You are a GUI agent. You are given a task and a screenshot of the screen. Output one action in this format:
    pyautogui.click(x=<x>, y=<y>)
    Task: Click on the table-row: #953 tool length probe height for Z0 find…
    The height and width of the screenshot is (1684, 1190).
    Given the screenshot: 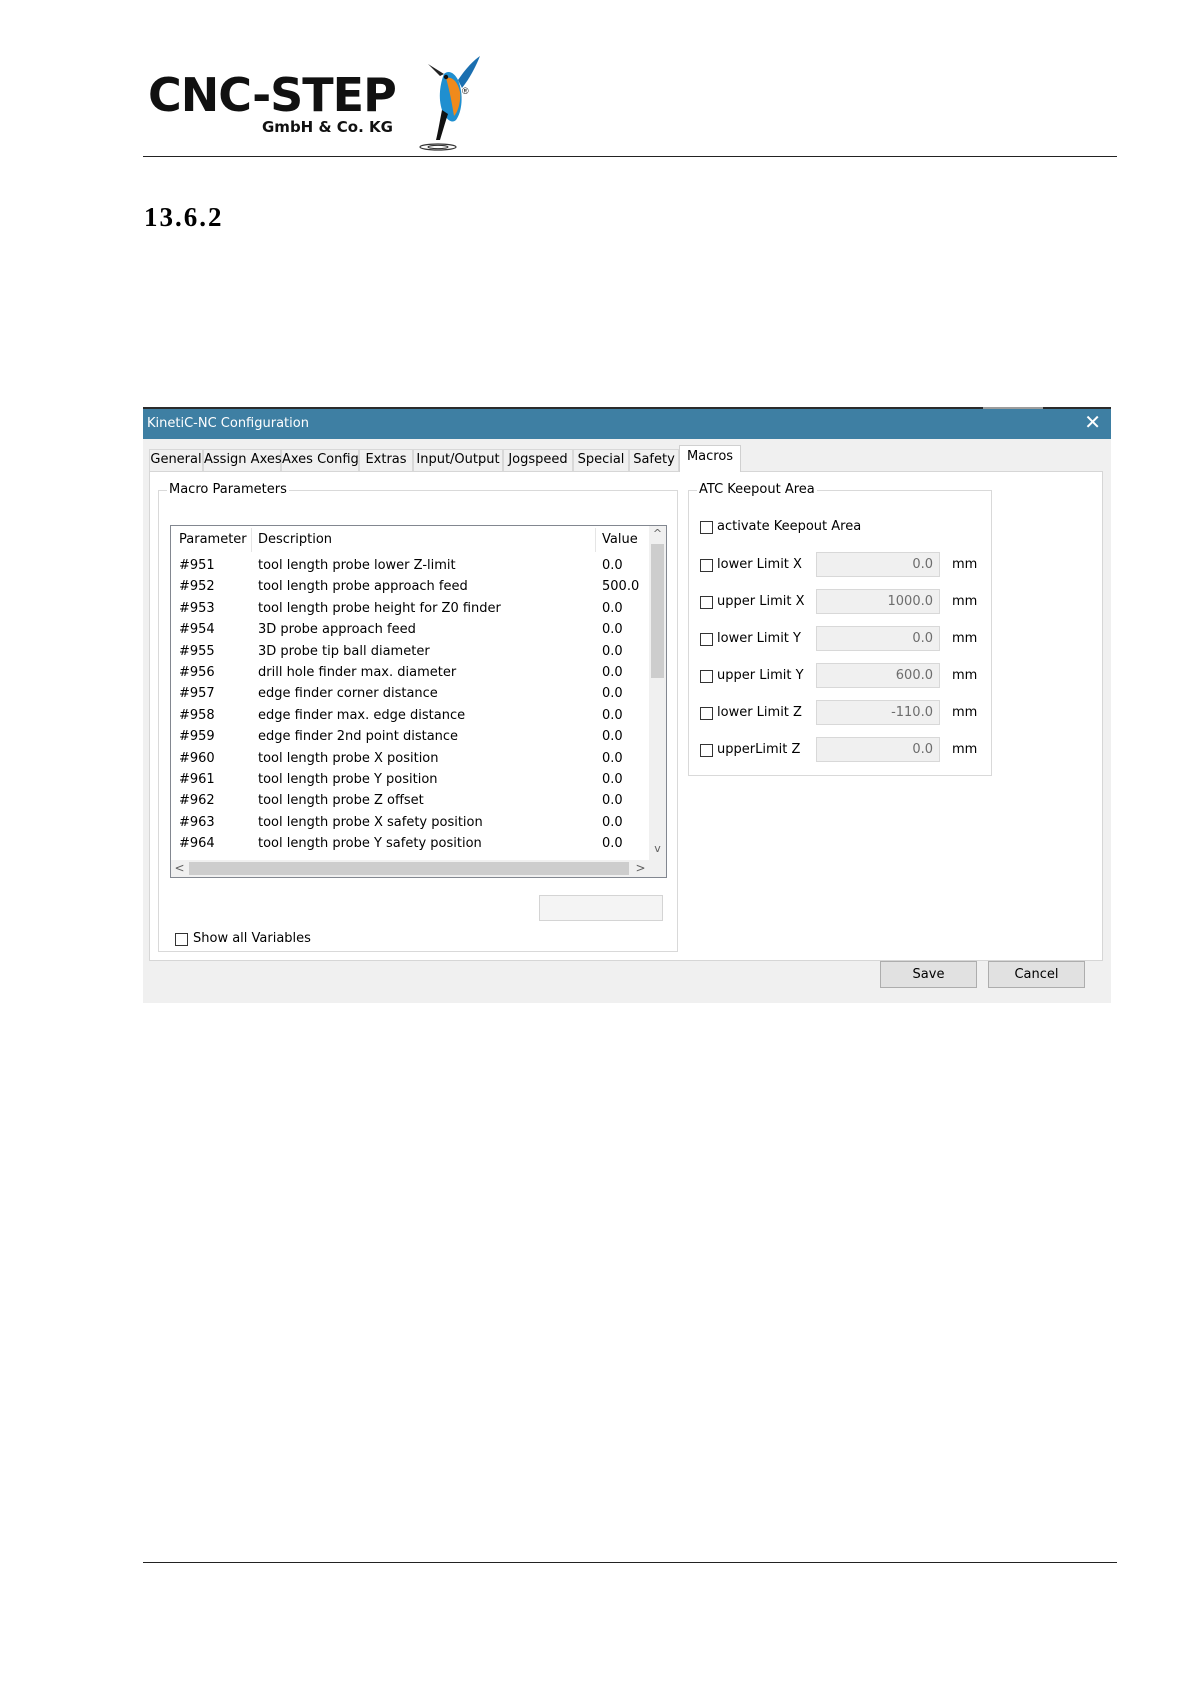 What is the action you would take?
    pyautogui.click(x=410, y=609)
    